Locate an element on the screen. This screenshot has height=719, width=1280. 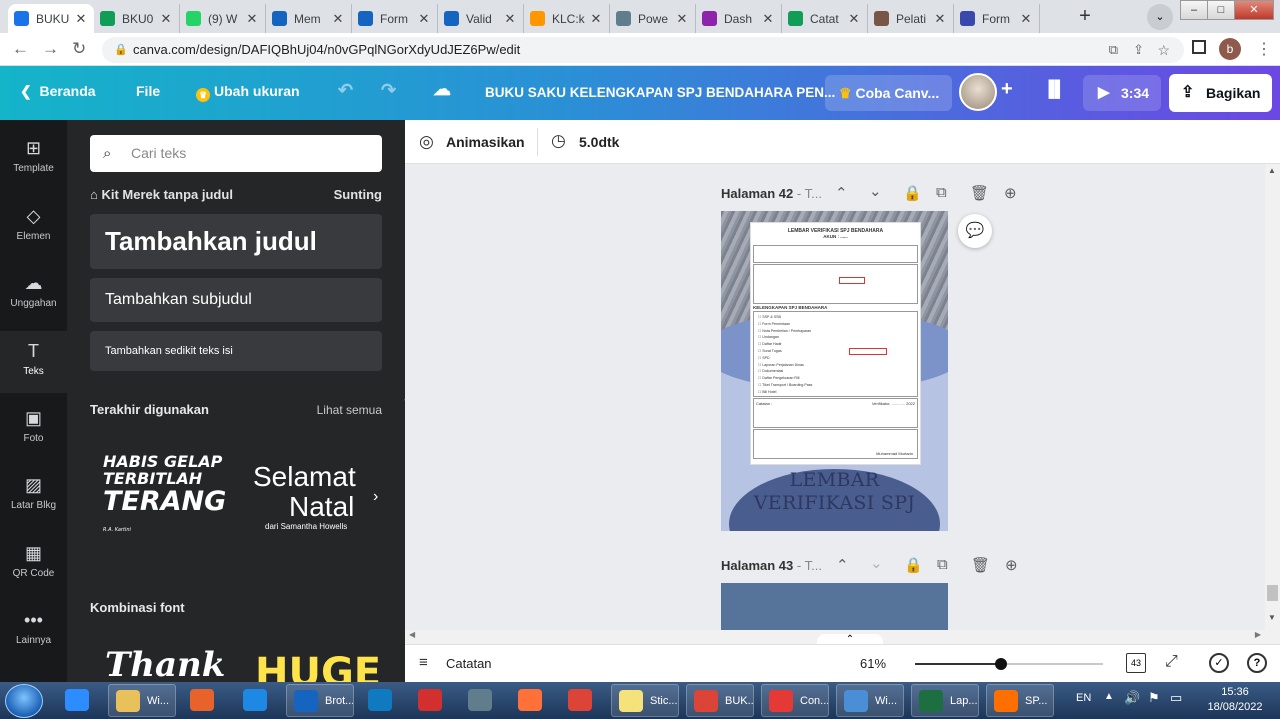
language-indicator: EN is located at coordinates (1083, 698).